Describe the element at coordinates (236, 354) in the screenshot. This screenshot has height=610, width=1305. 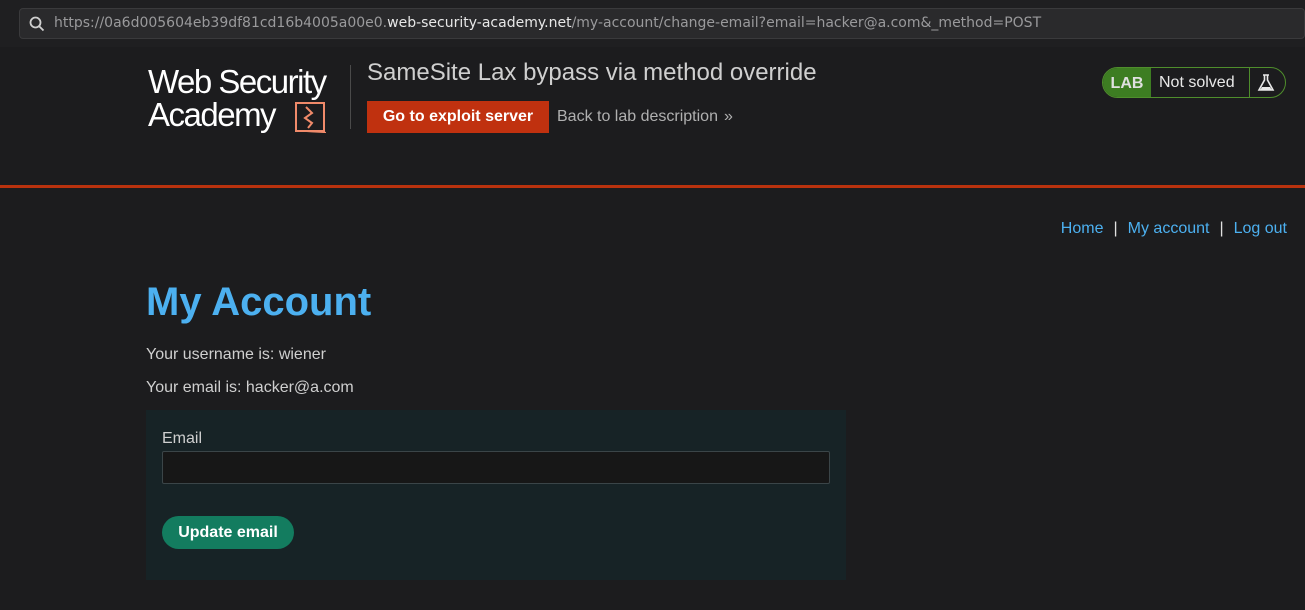
I see `username-text: Your username is: wiener` at that location.